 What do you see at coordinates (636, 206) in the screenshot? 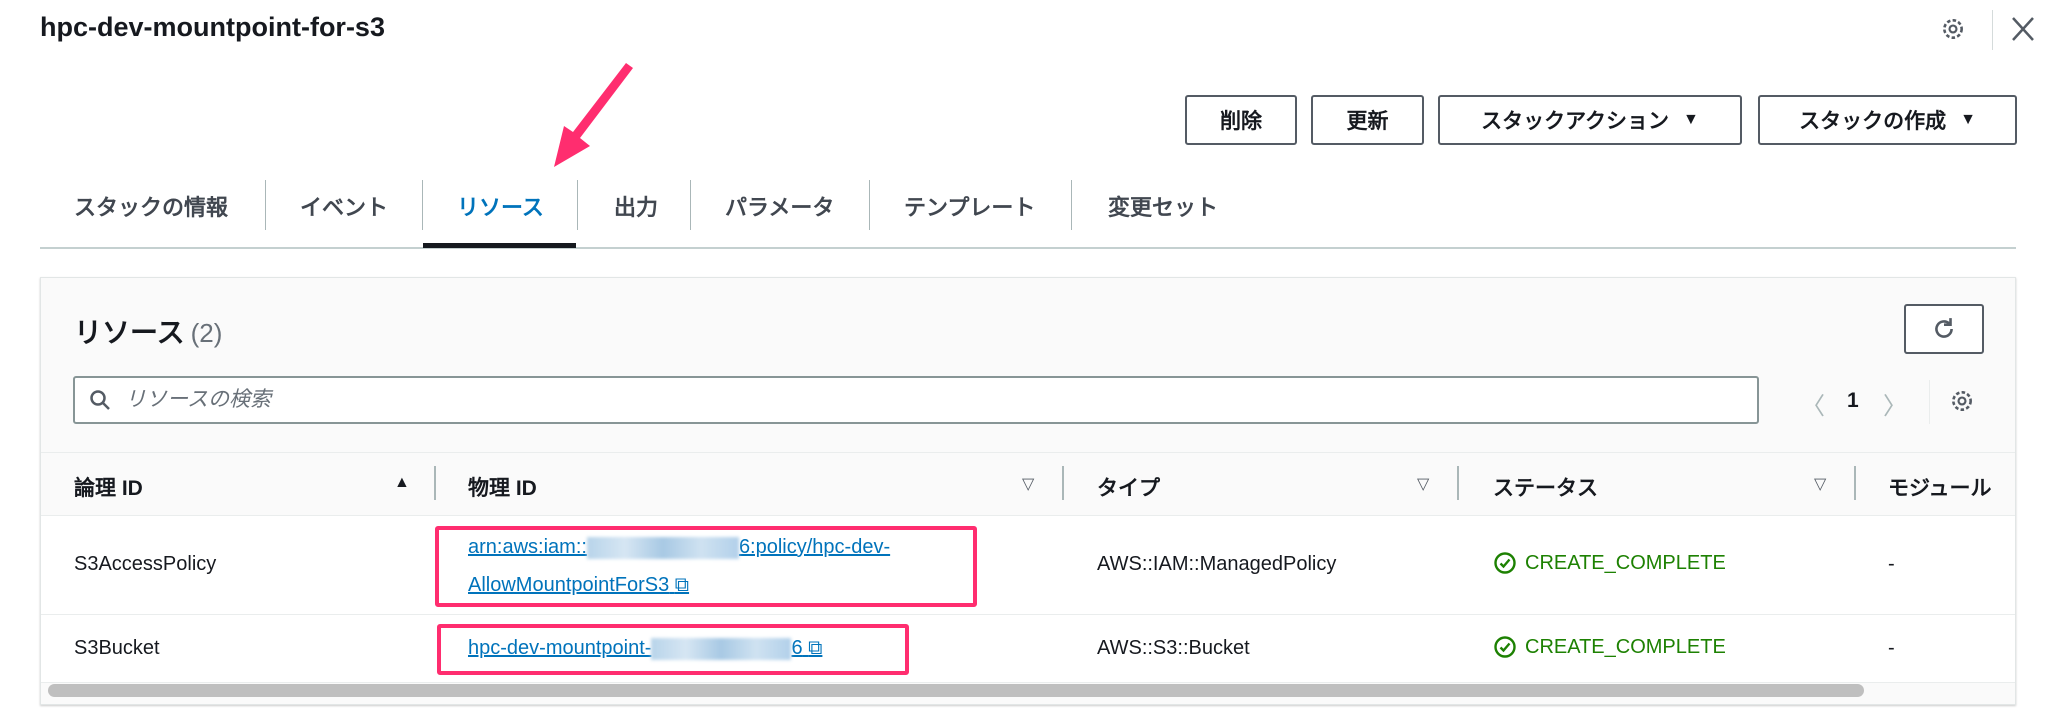
I see `tab-outputs: 出力` at bounding box center [636, 206].